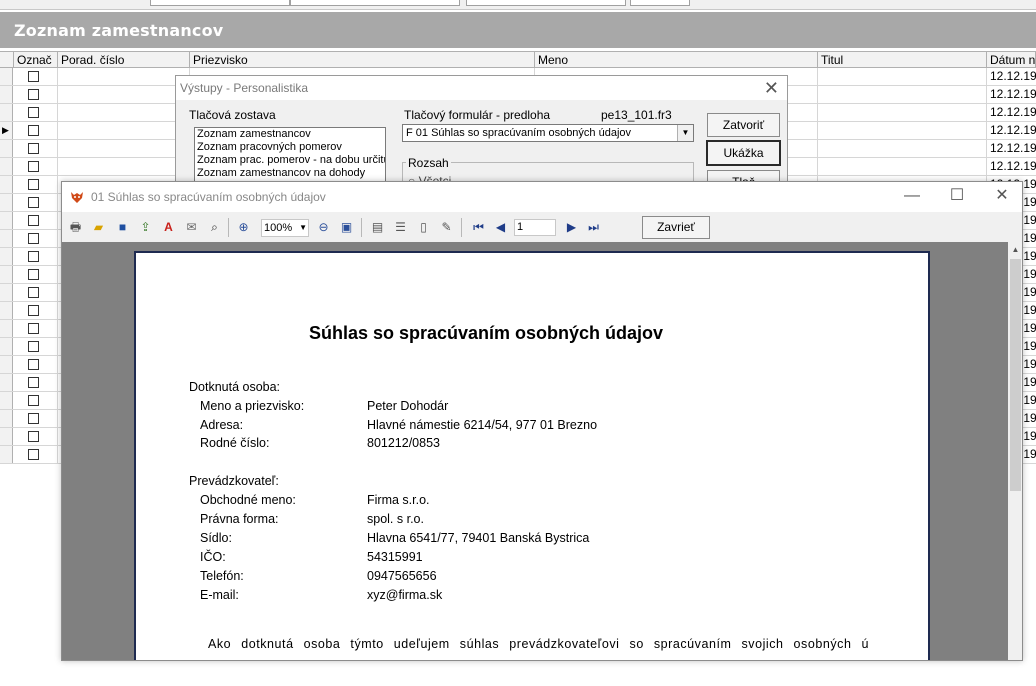 This screenshot has width=1036, height=686. I want to click on close-button: Zatvoriť, so click(743, 125).